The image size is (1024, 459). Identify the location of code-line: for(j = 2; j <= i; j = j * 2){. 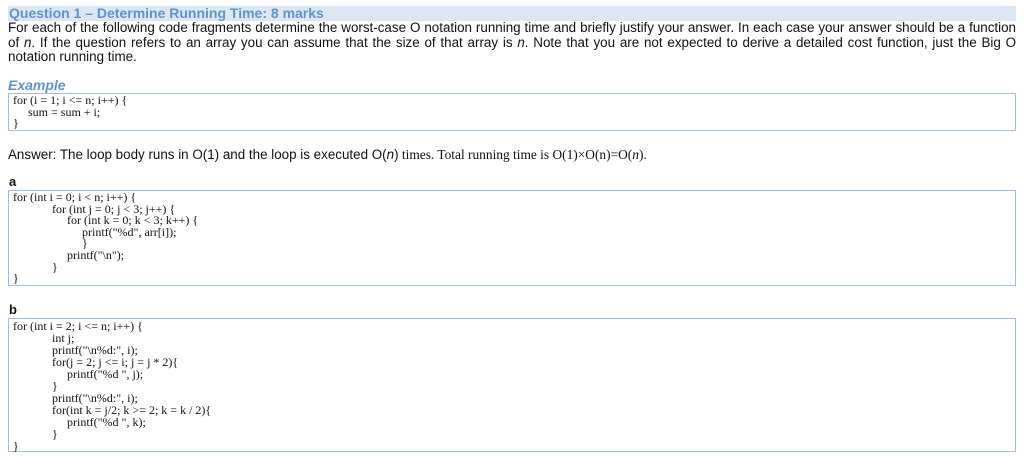
(96, 362).